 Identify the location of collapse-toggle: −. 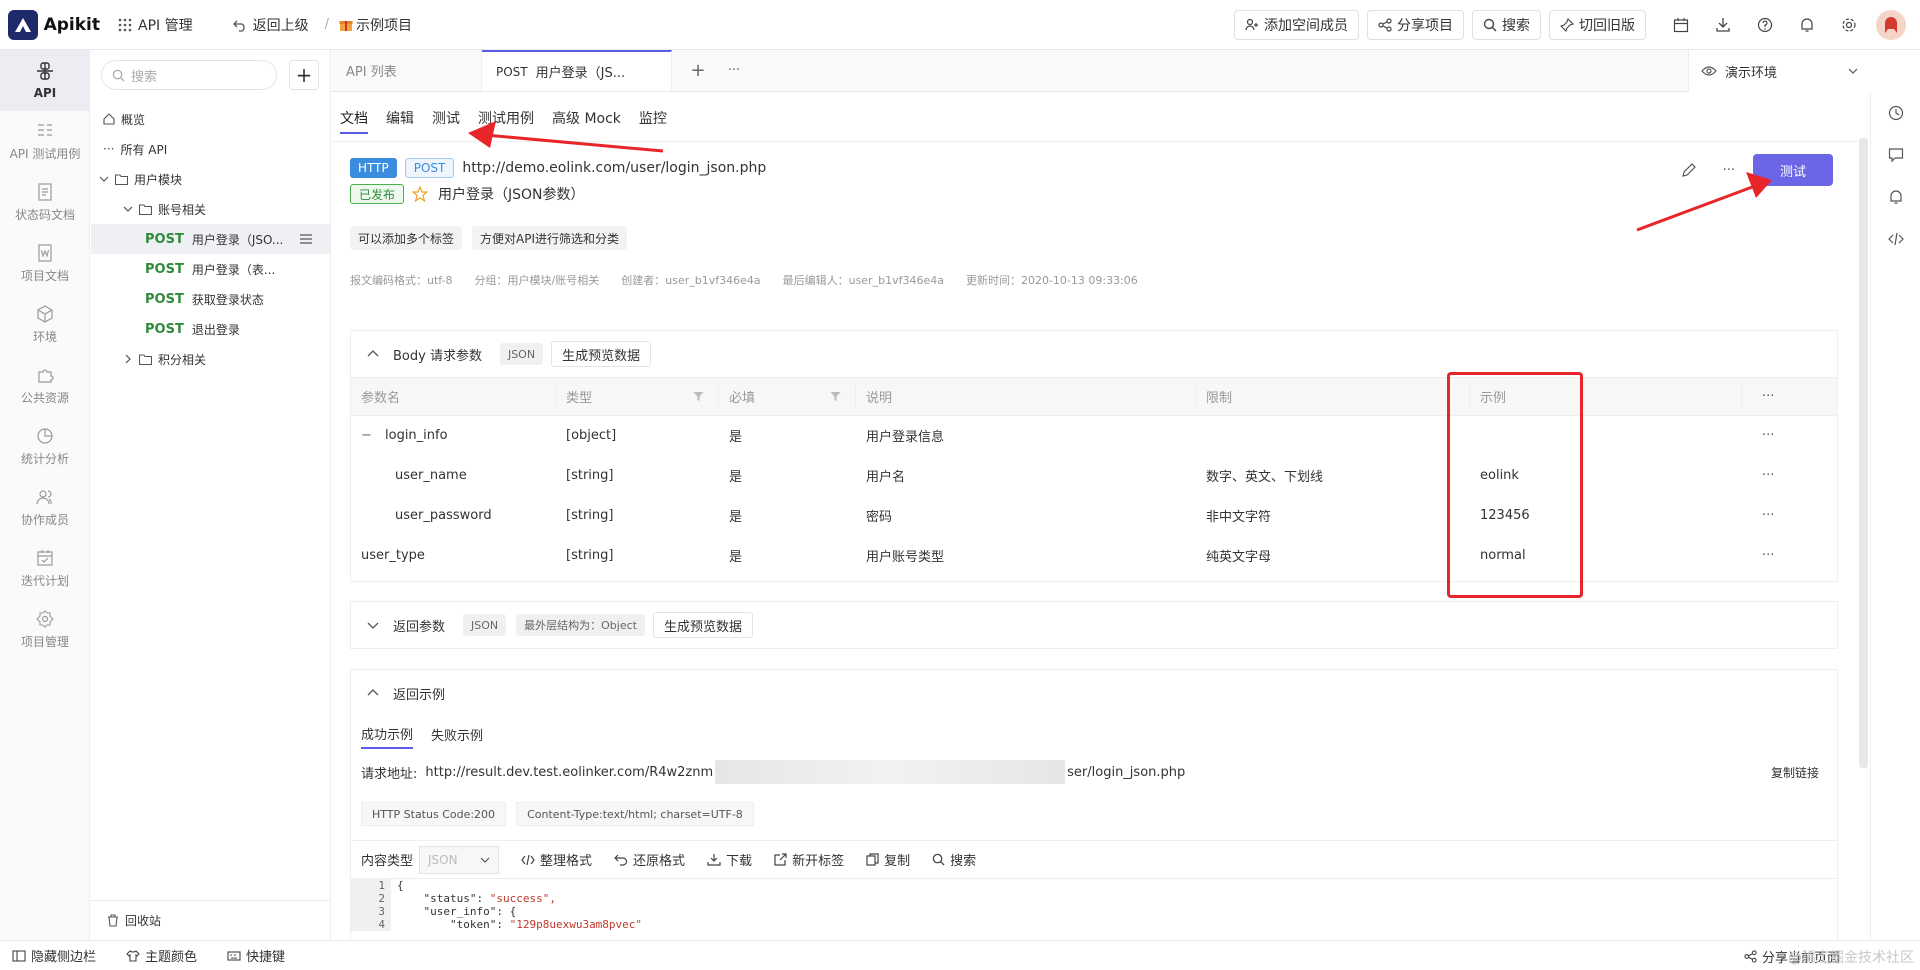
(368, 435).